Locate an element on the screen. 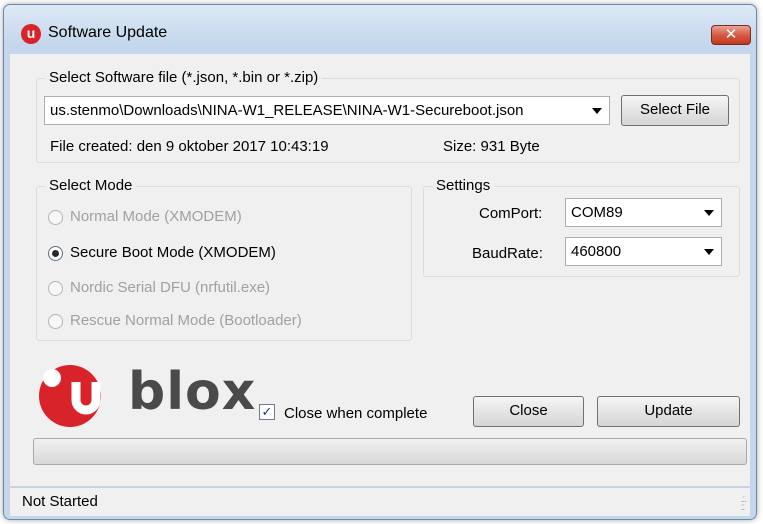 The width and height of the screenshot is (763, 524). update-button: Update is located at coordinates (668, 411).